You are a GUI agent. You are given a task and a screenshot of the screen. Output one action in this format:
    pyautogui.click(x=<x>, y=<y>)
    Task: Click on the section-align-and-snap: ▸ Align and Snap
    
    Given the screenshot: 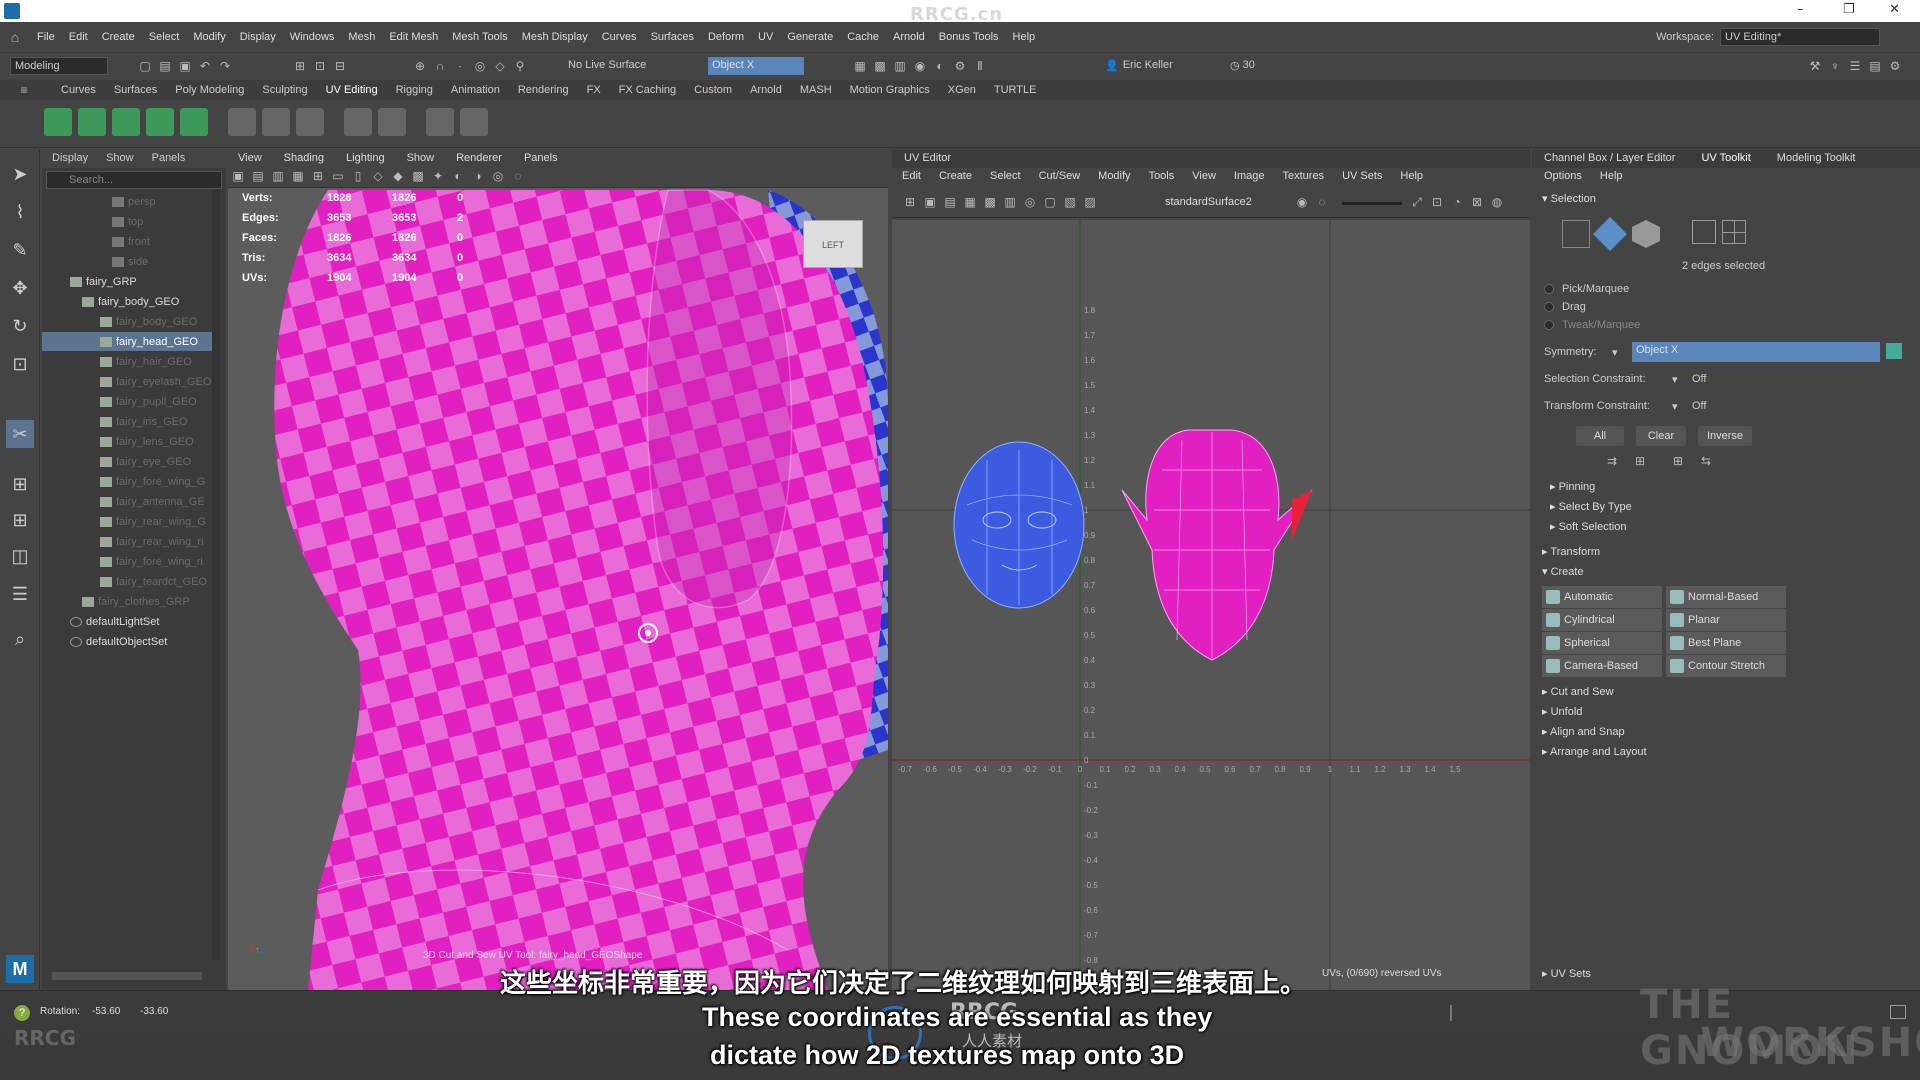 What is the action you would take?
    pyautogui.click(x=1583, y=731)
    